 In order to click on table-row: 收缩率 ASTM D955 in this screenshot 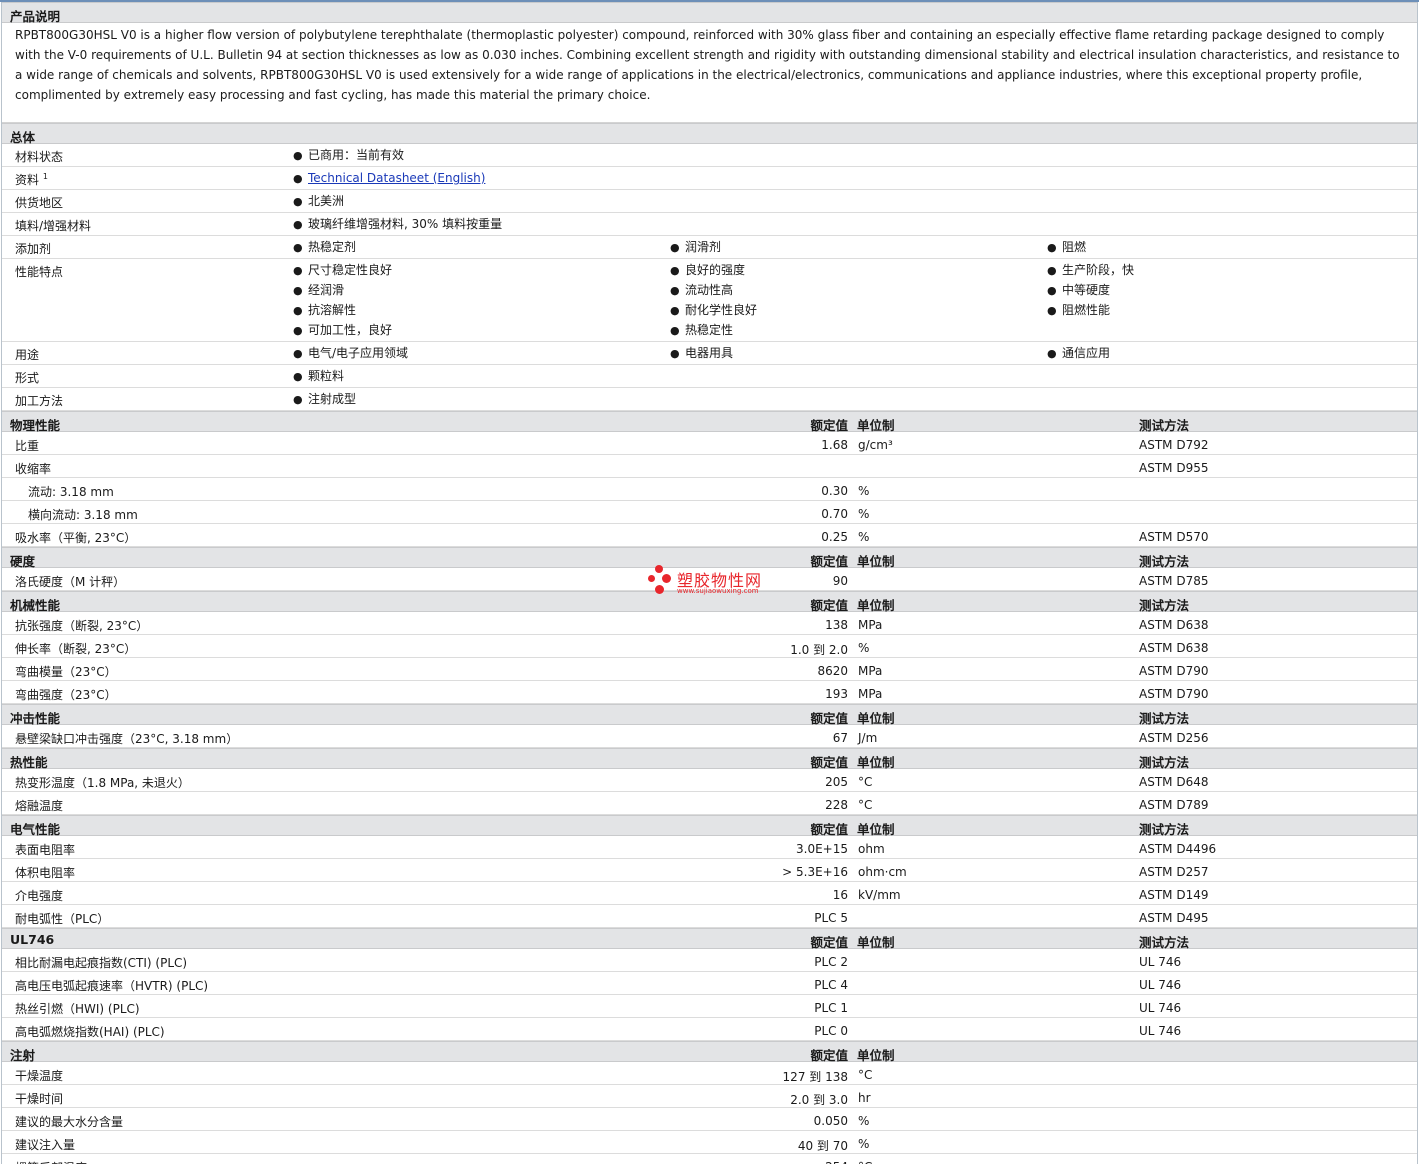, I will do `click(709, 466)`.